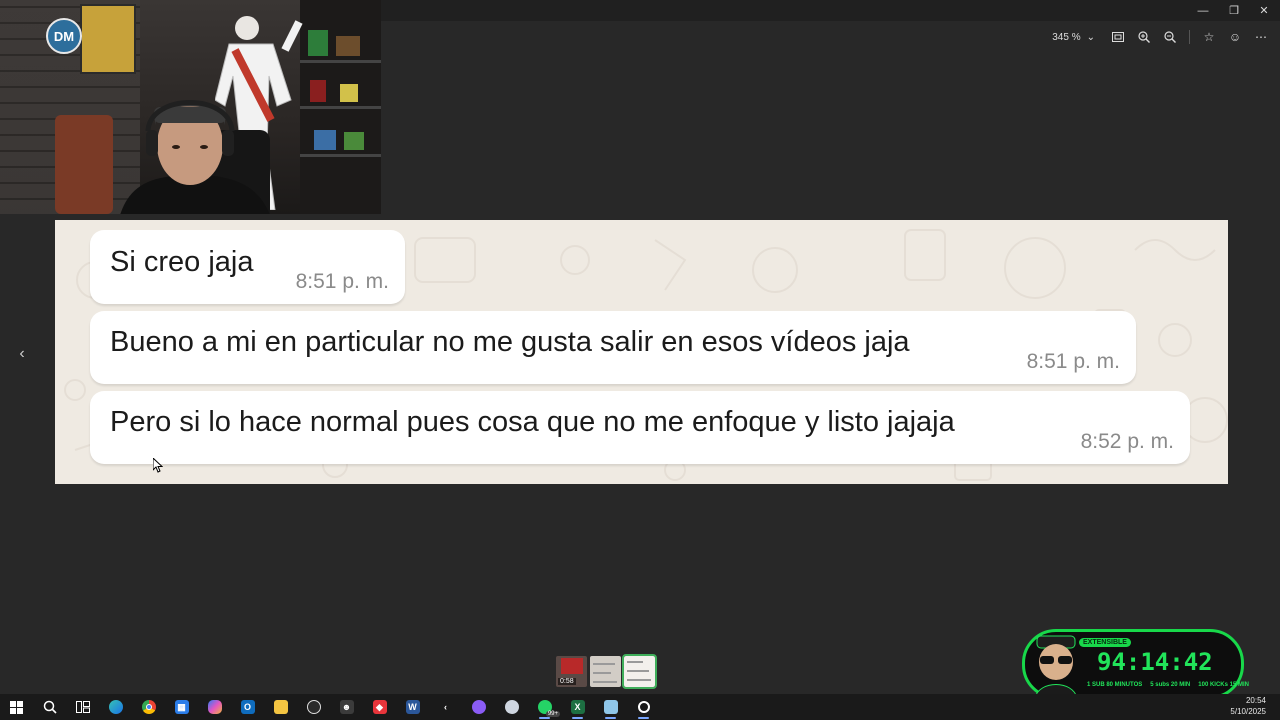 The image size is (1280, 720). Describe the element at coordinates (1144, 37) in the screenshot. I see `zoom-in-icon` at that location.